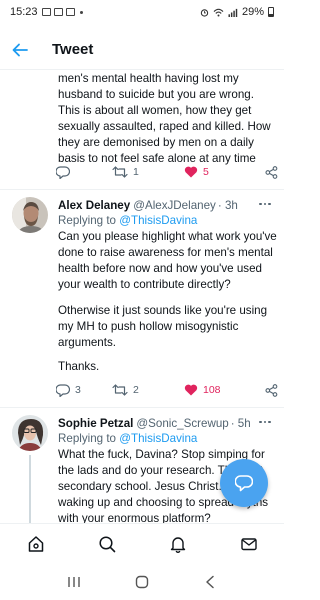  What do you see at coordinates (79, 366) in the screenshot?
I see `tweet-text: Thanks.` at bounding box center [79, 366].